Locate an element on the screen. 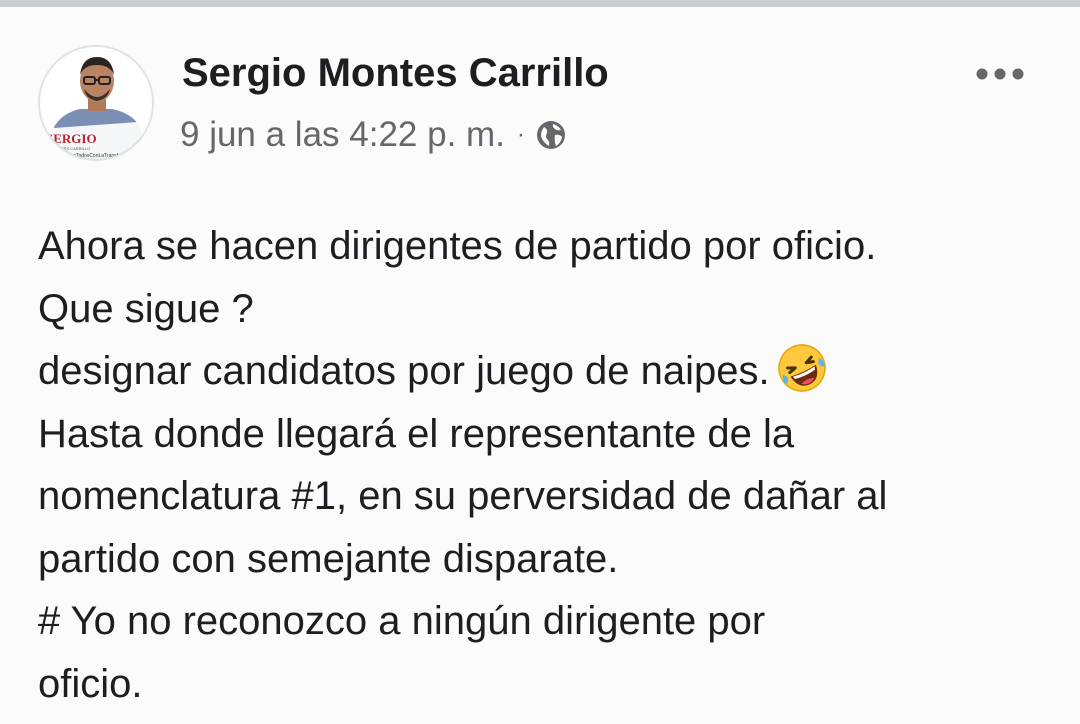 The width and height of the screenshot is (1080, 724). post-text-line: oficio. is located at coordinates (90, 683).